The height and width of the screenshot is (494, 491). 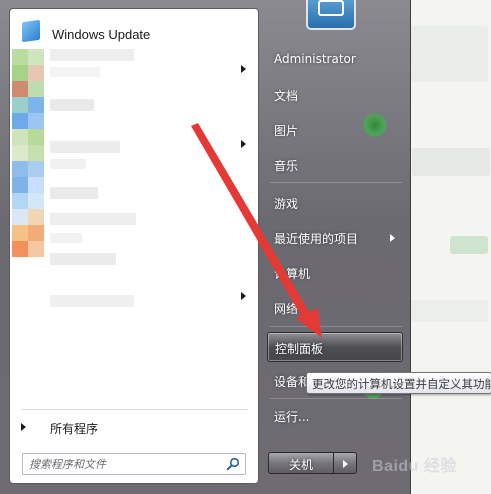 I want to click on menu-item-control-panel: 控制面板, so click(x=335, y=347).